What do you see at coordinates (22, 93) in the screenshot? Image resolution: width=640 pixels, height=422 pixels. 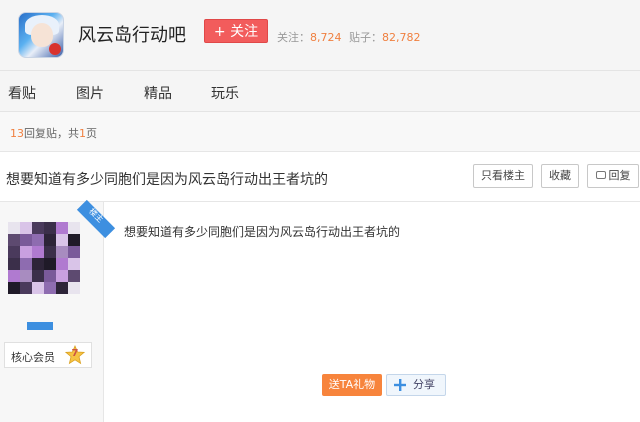 I see `tab-posts: 看贴` at bounding box center [22, 93].